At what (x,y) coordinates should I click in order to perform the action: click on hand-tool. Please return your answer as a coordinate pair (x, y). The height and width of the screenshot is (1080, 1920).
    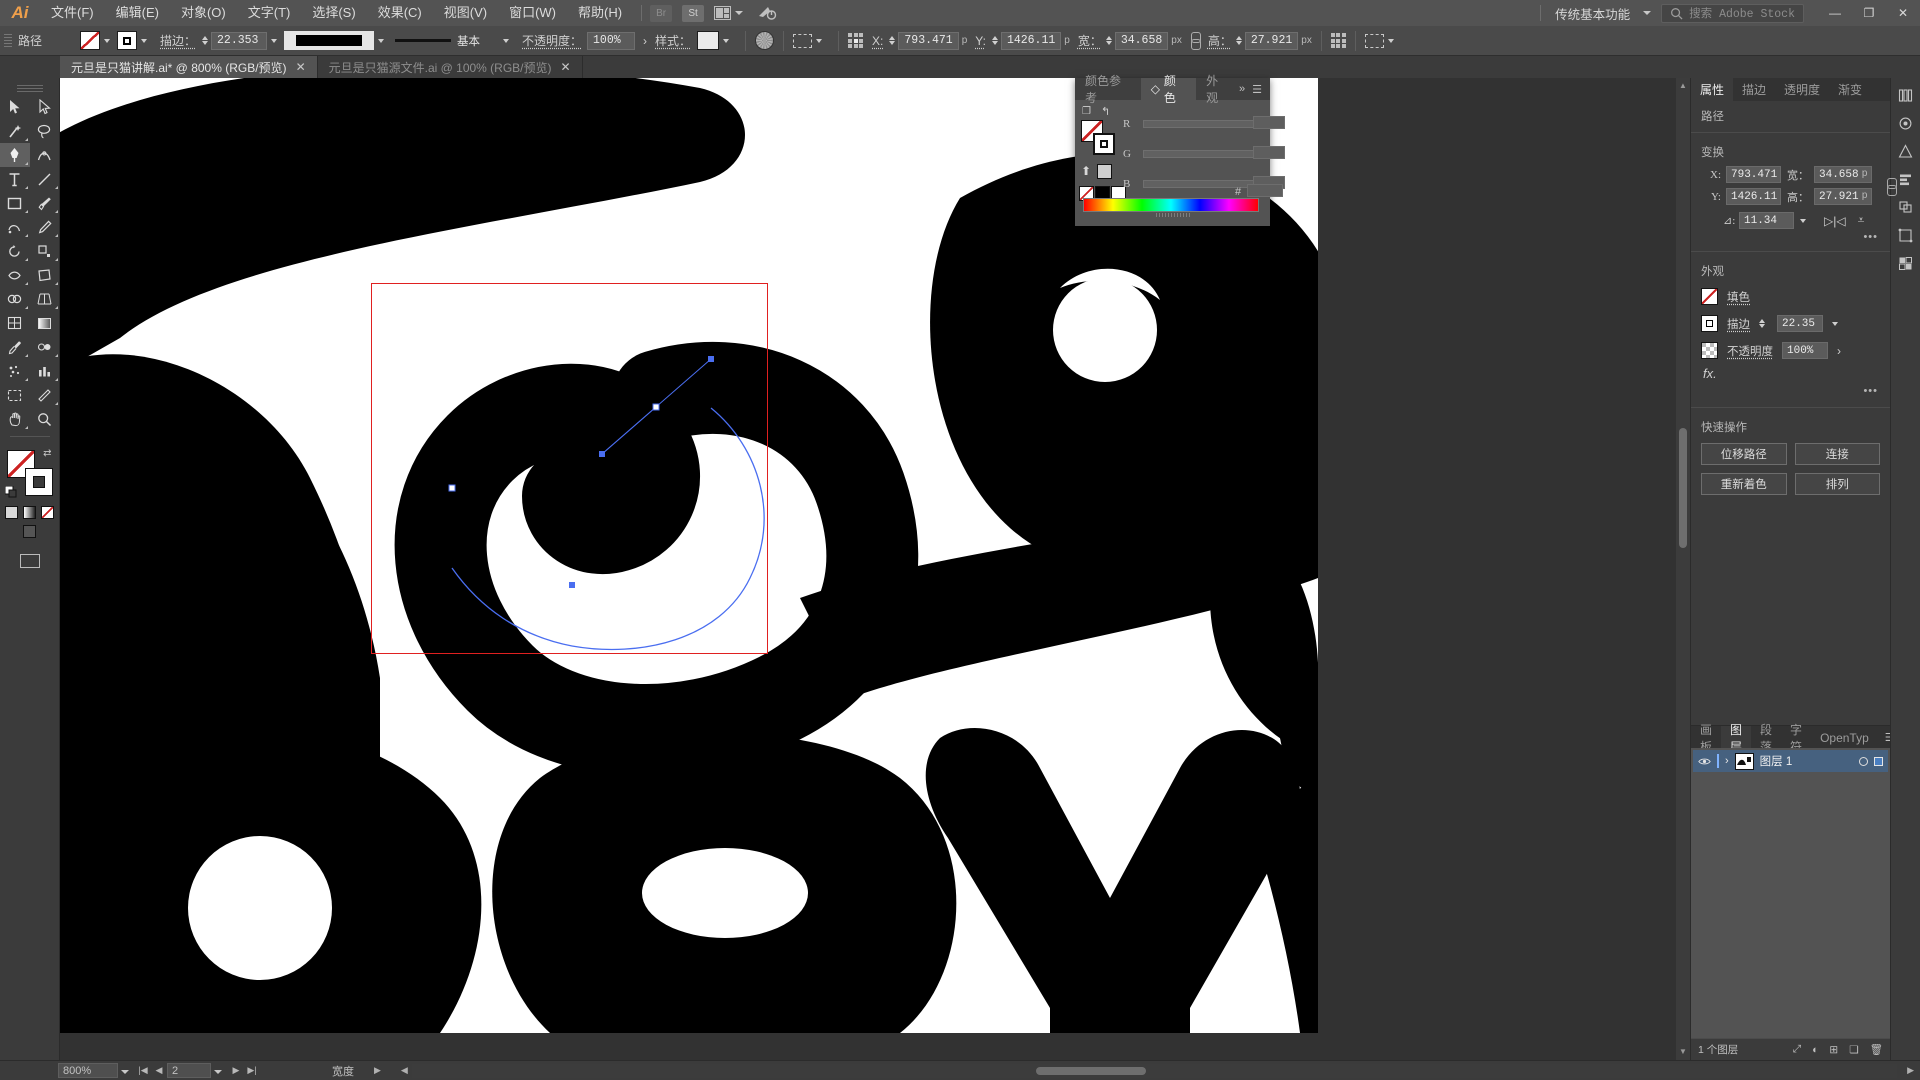
    Looking at the image, I should click on (15, 419).